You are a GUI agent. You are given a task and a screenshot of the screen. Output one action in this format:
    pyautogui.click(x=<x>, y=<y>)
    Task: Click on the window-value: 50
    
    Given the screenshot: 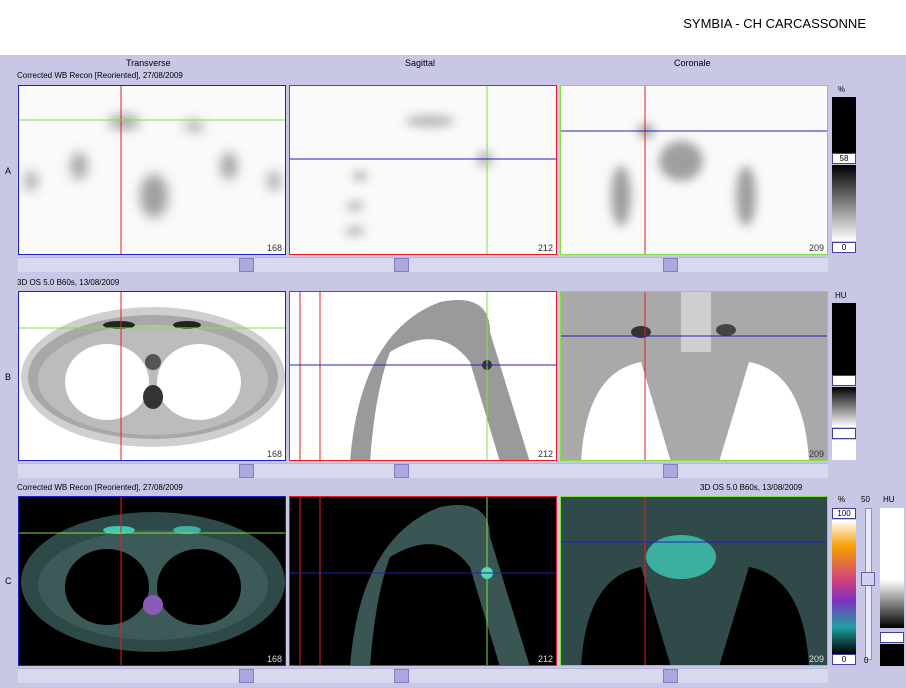 What is the action you would take?
    pyautogui.click(x=865, y=499)
    